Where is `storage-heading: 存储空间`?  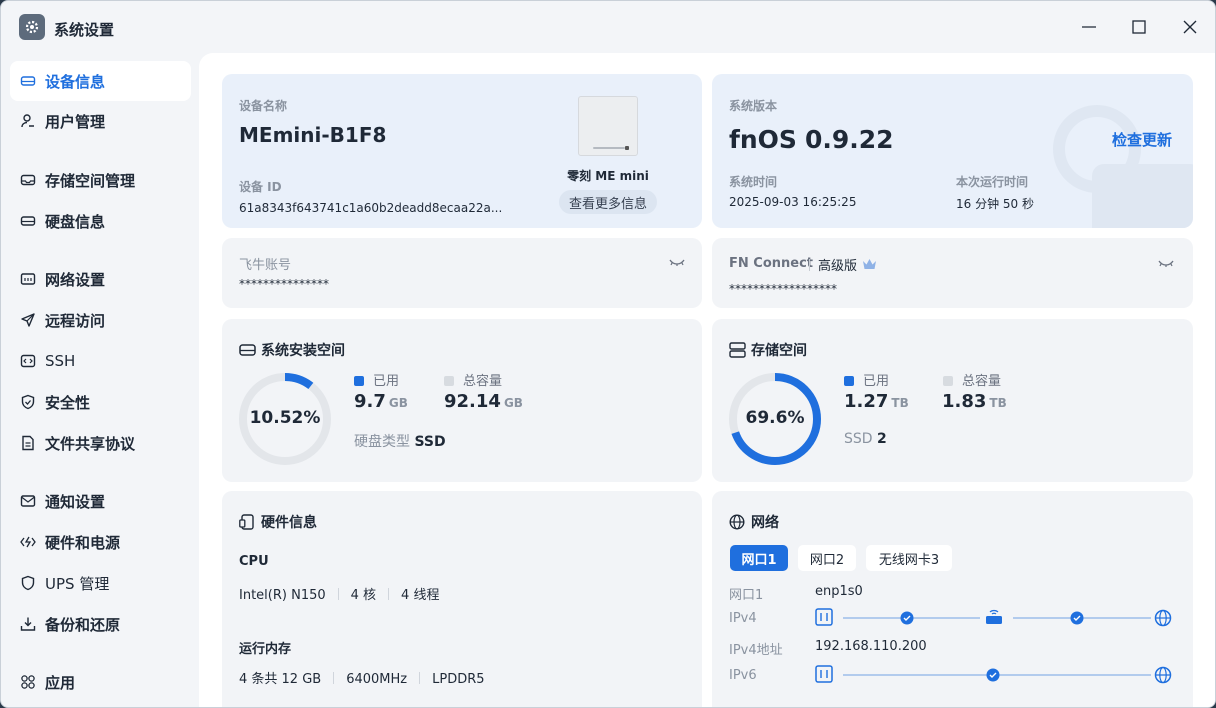
storage-heading: 存储空间 is located at coordinates (768, 350).